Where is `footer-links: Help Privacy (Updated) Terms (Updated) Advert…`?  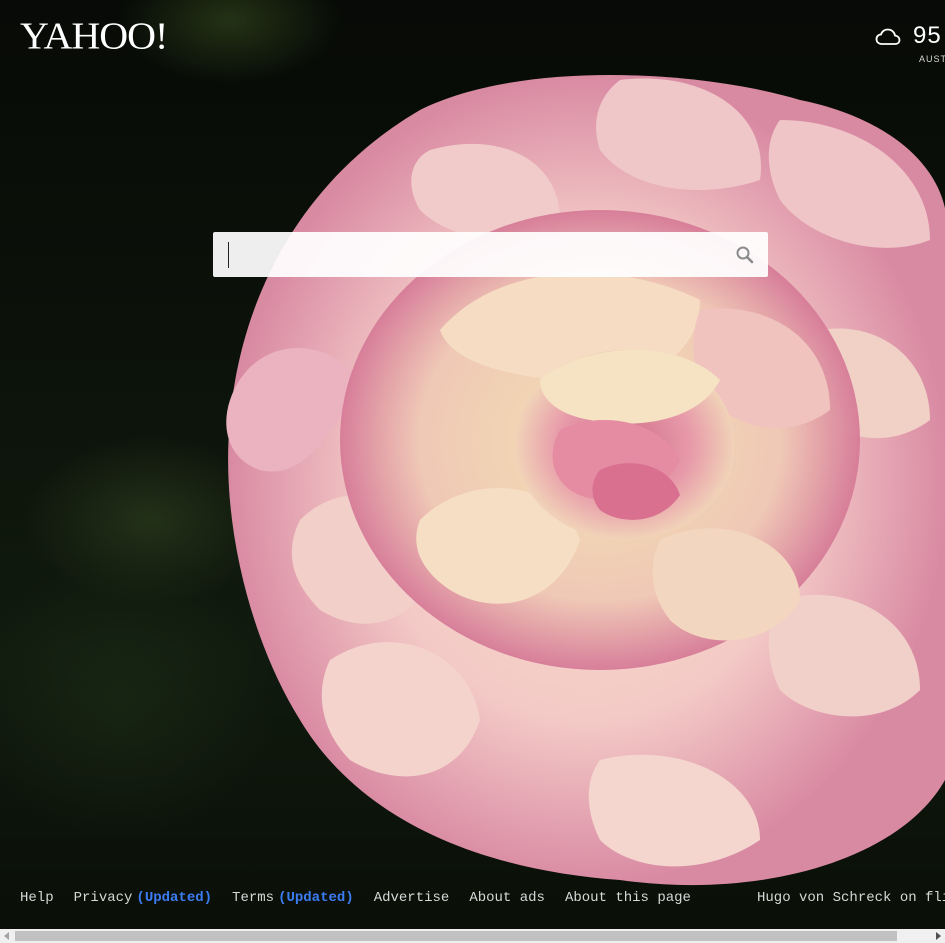 footer-links: Help Privacy (Updated) Terms (Updated) Advert… is located at coordinates (365, 900).